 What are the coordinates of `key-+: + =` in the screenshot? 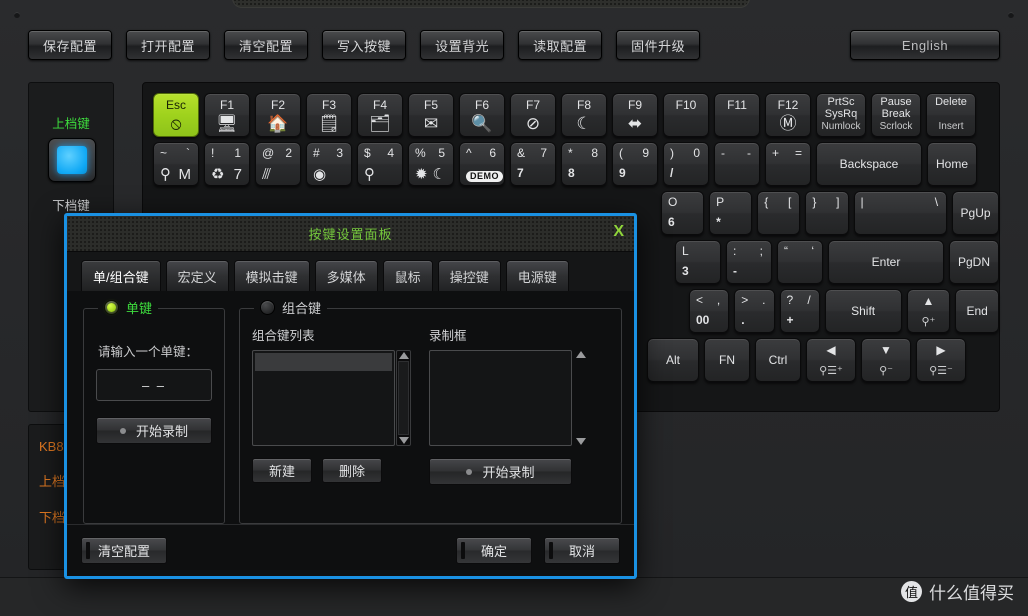 It's located at (788, 164).